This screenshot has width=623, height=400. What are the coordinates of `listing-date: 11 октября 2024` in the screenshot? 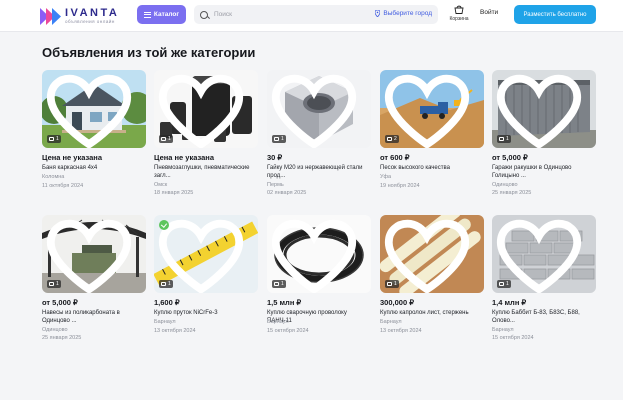 It's located at (63, 186).